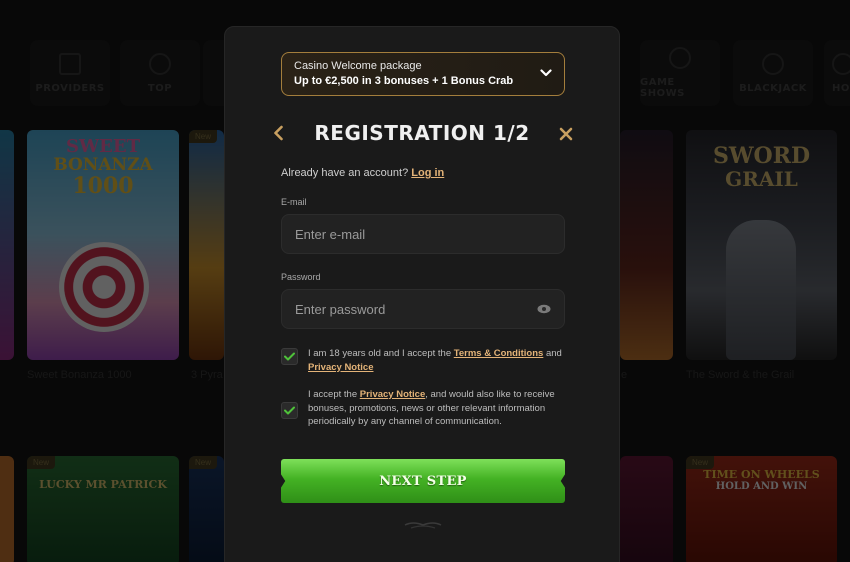 This screenshot has height=562, width=850. Describe the element at coordinates (301, 277) in the screenshot. I see `password-label: Password` at that location.